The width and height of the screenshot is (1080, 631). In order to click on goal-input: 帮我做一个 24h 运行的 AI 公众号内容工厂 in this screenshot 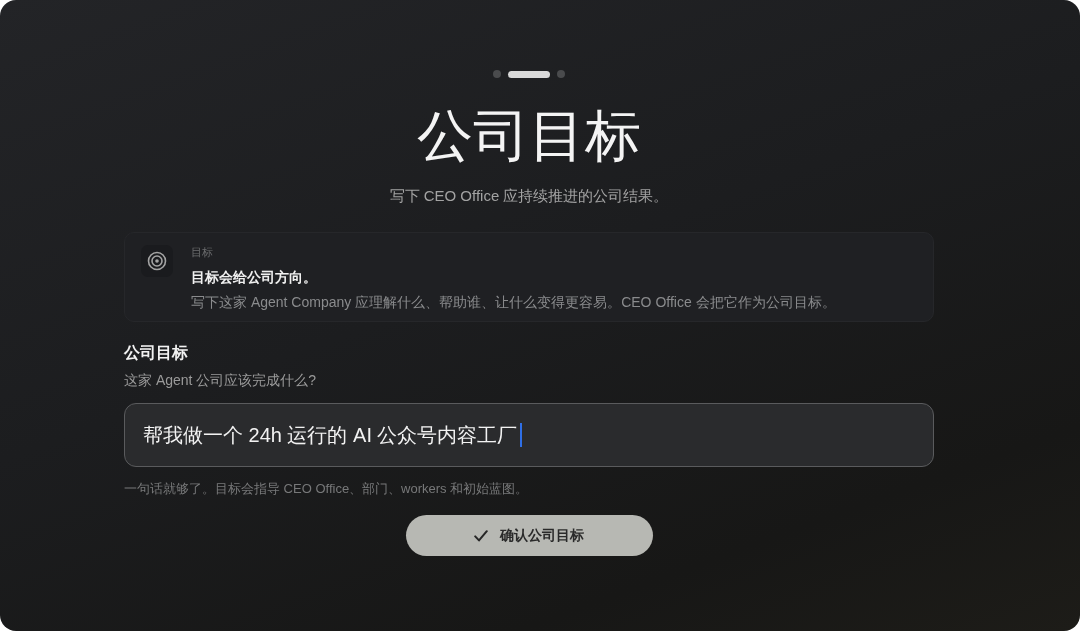, I will do `click(529, 435)`.